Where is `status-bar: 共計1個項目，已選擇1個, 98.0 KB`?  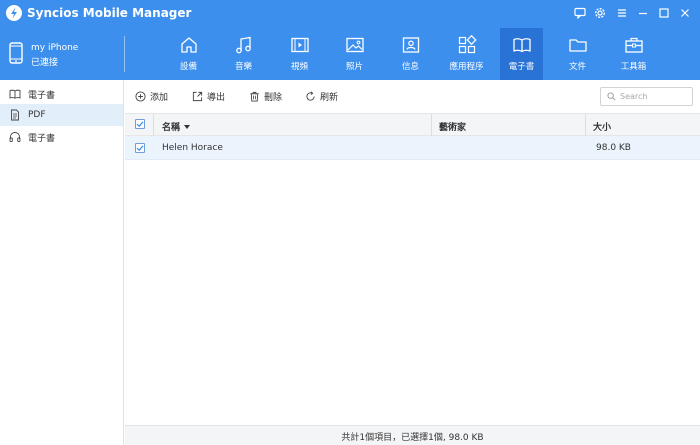 status-bar: 共計1個項目，已選擇1個, 98.0 KB is located at coordinates (412, 435).